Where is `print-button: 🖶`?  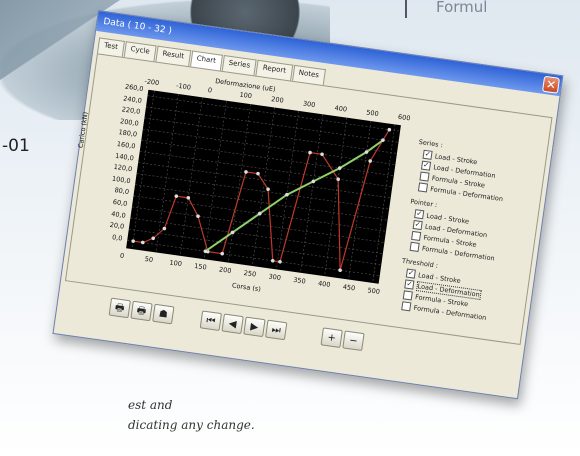
print-button: 🖶 is located at coordinates (119, 308).